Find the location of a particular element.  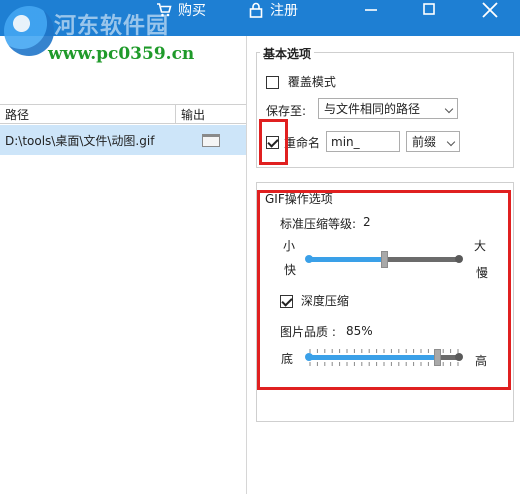

file-list-header: 路径 输出 is located at coordinates (123, 114).